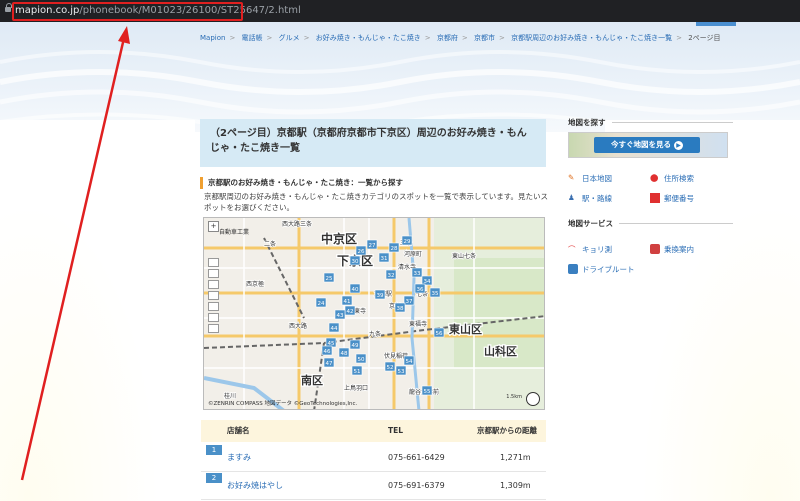 This screenshot has height=501, width=800. Describe the element at coordinates (255, 485) in the screenshot. I see `shop-link: お好み焼はやし` at that location.